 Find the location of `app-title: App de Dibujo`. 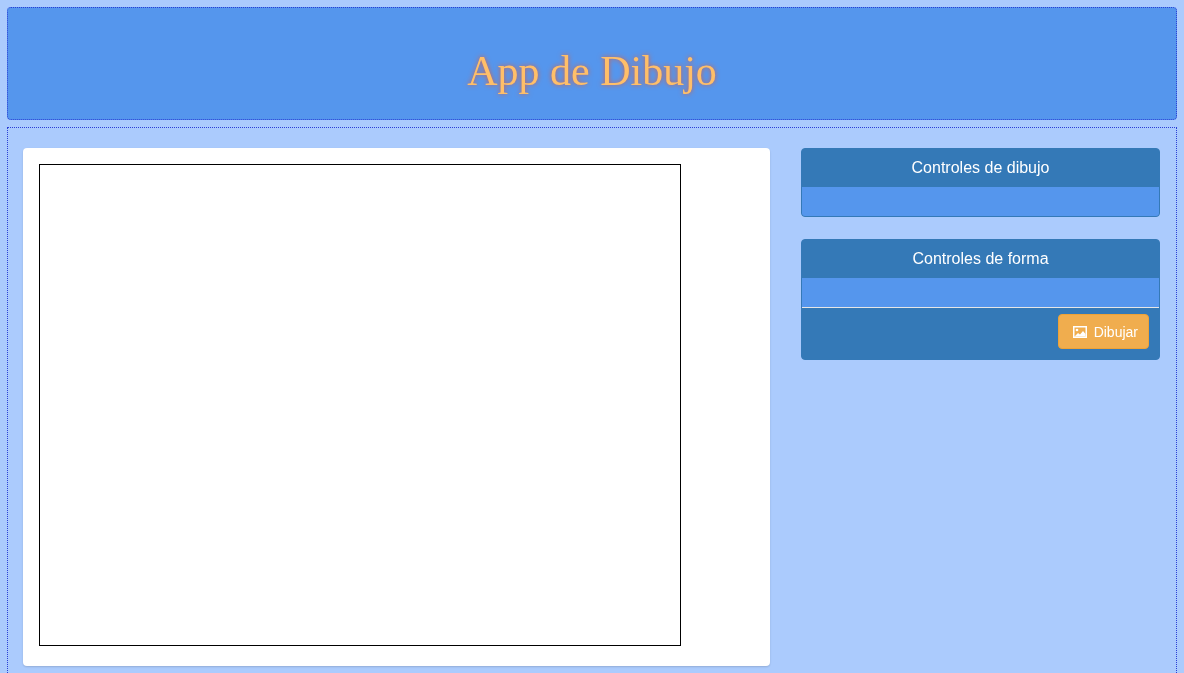

app-title: App de Dibujo is located at coordinates (592, 70).